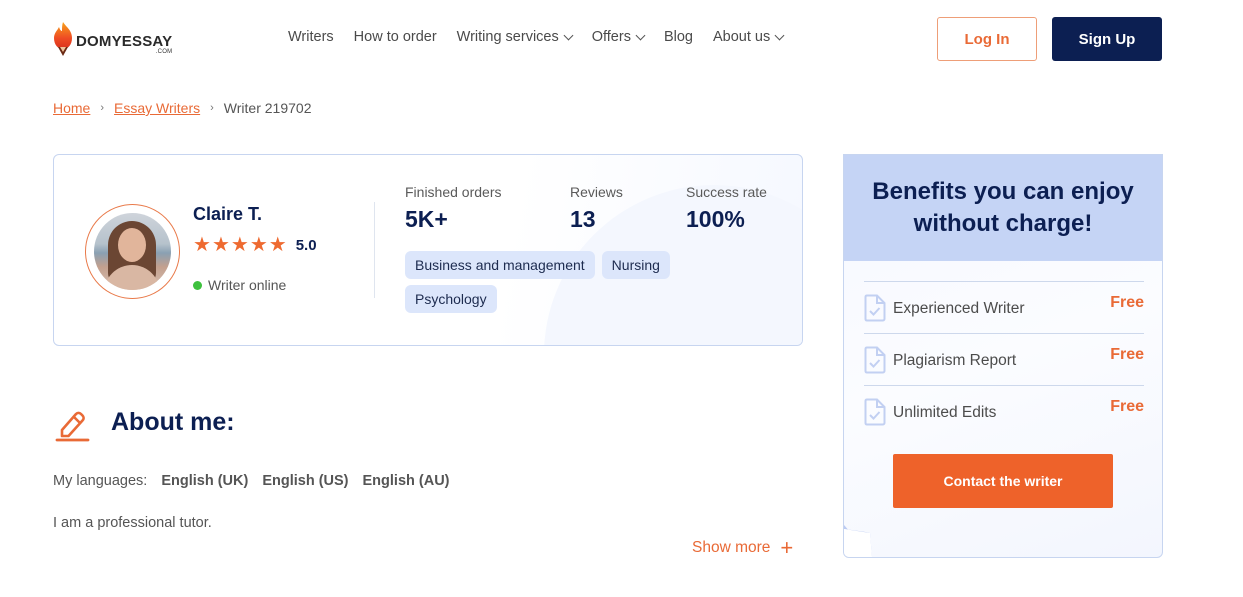  What do you see at coordinates (1003, 481) in the screenshot?
I see `contact-writer-button: Contact the writer` at bounding box center [1003, 481].